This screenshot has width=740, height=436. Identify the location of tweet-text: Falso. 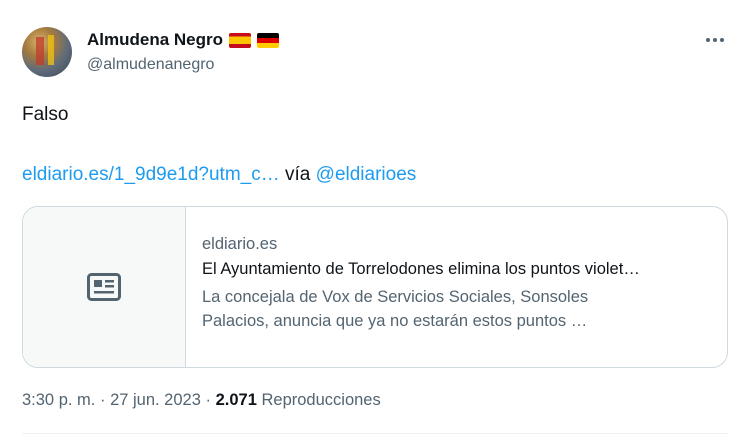
(45, 114).